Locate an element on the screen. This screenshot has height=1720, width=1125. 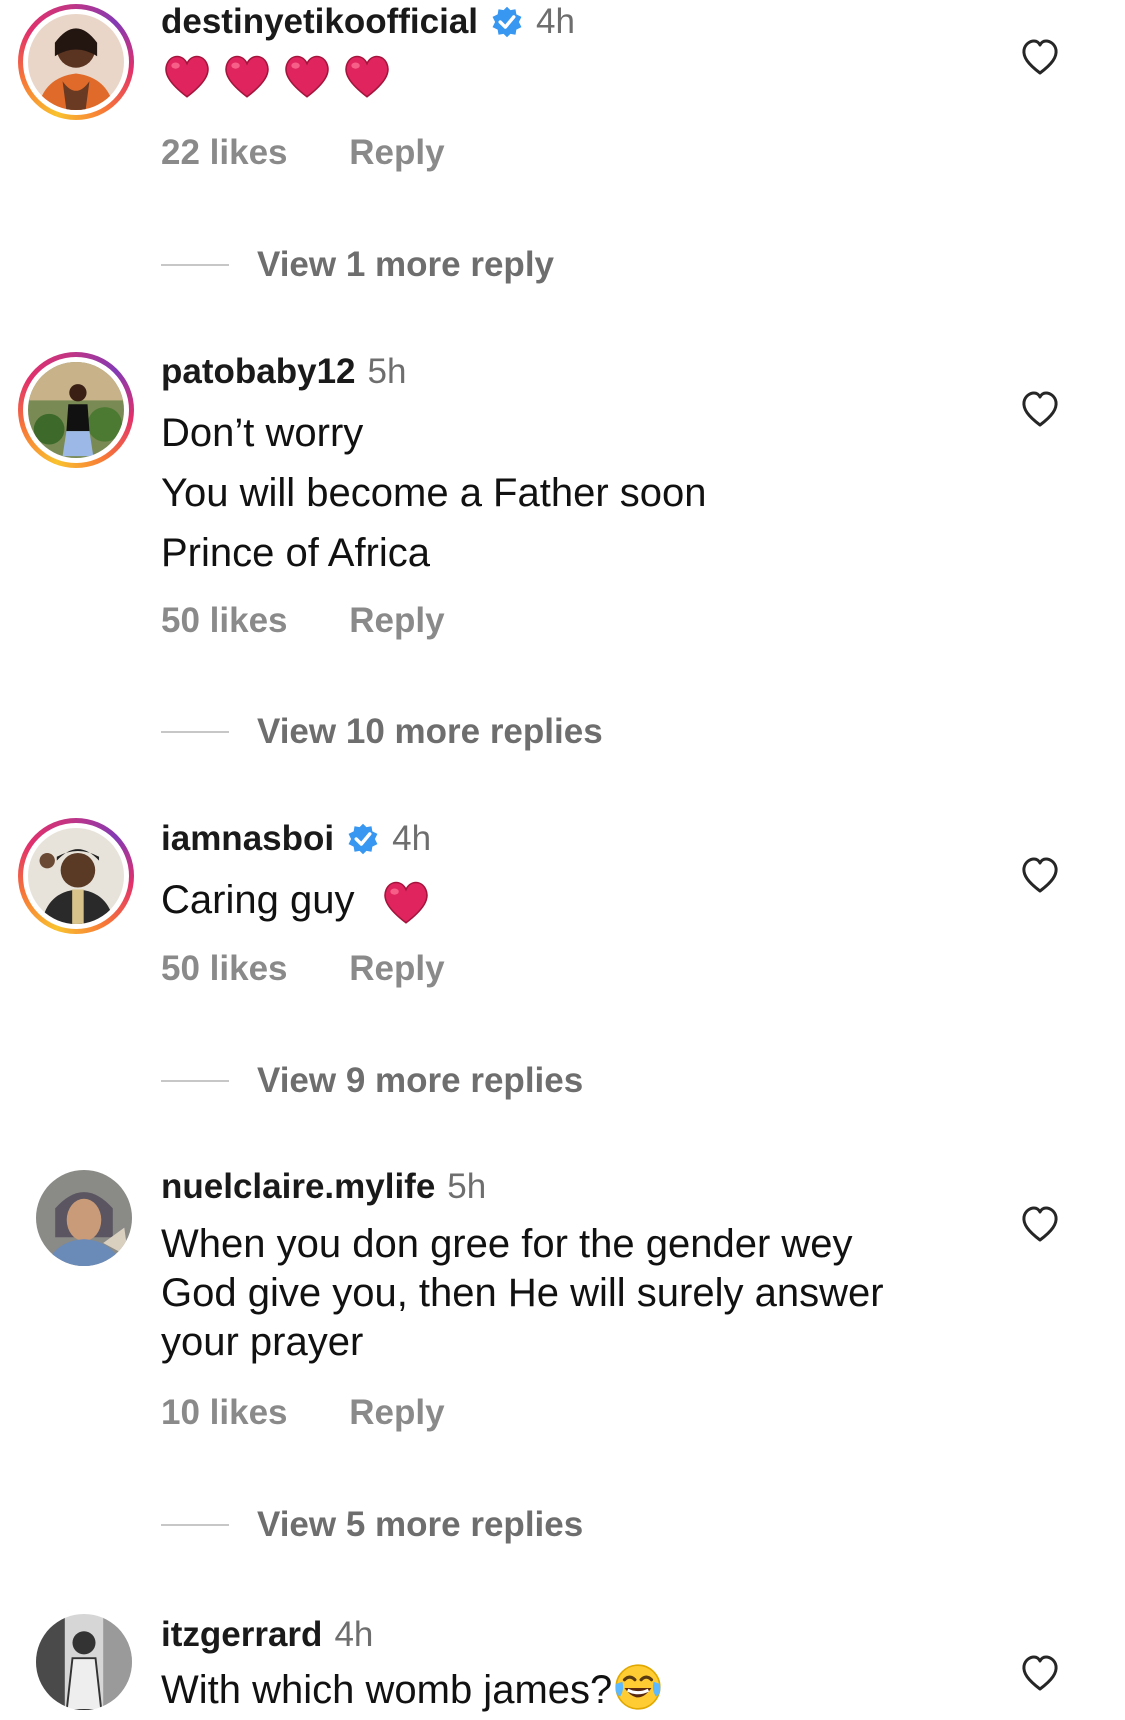
username: nuelclaire.mylife is located at coordinates (298, 1187).